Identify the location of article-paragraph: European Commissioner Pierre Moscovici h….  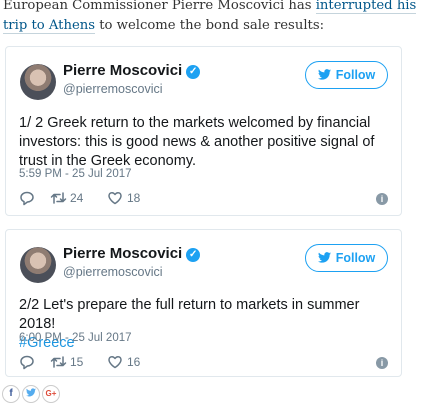
(213, 18).